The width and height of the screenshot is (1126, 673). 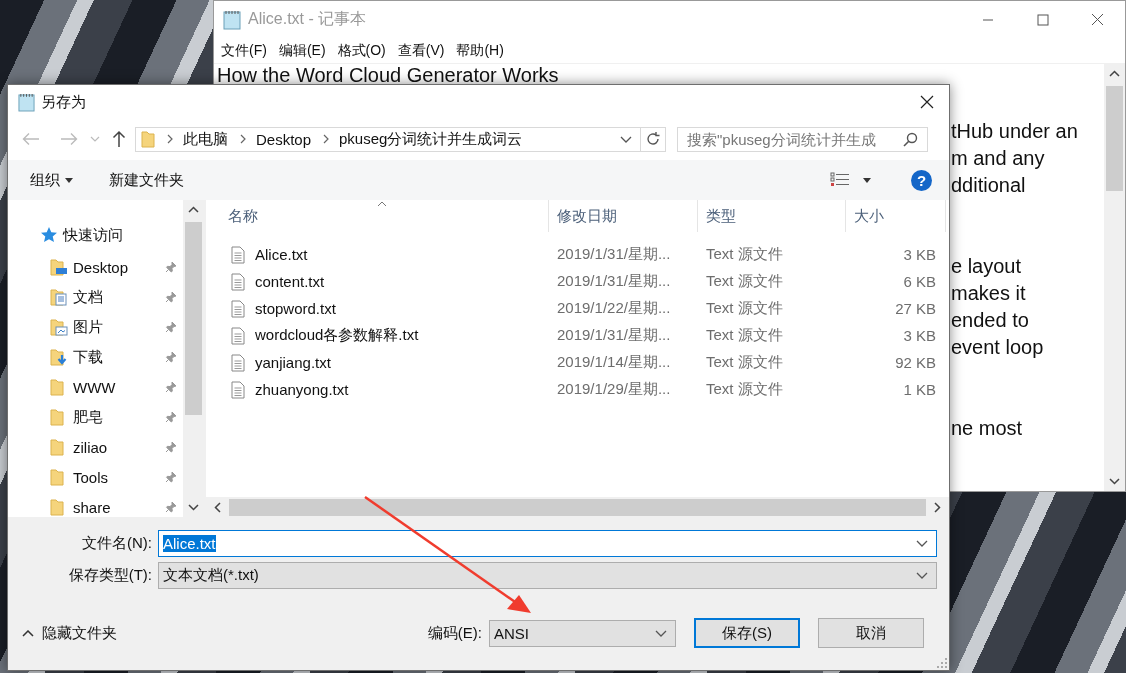 What do you see at coordinates (361, 50) in the screenshot?
I see `menu-item: 格式(O)` at bounding box center [361, 50].